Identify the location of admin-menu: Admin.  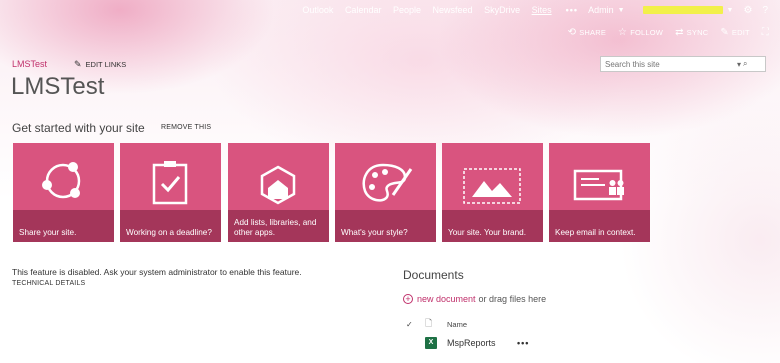
(601, 10).